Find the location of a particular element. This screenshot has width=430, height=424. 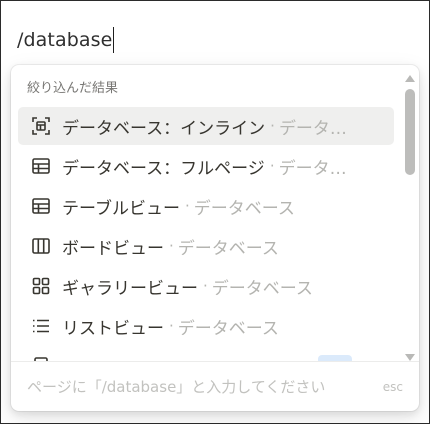

list-icon is located at coordinates (41, 326).